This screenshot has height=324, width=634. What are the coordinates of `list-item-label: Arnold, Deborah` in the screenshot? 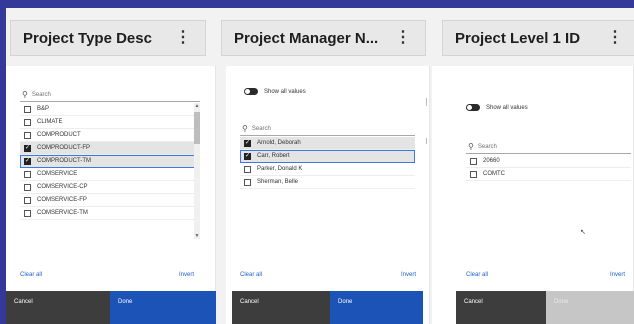 It's located at (279, 143).